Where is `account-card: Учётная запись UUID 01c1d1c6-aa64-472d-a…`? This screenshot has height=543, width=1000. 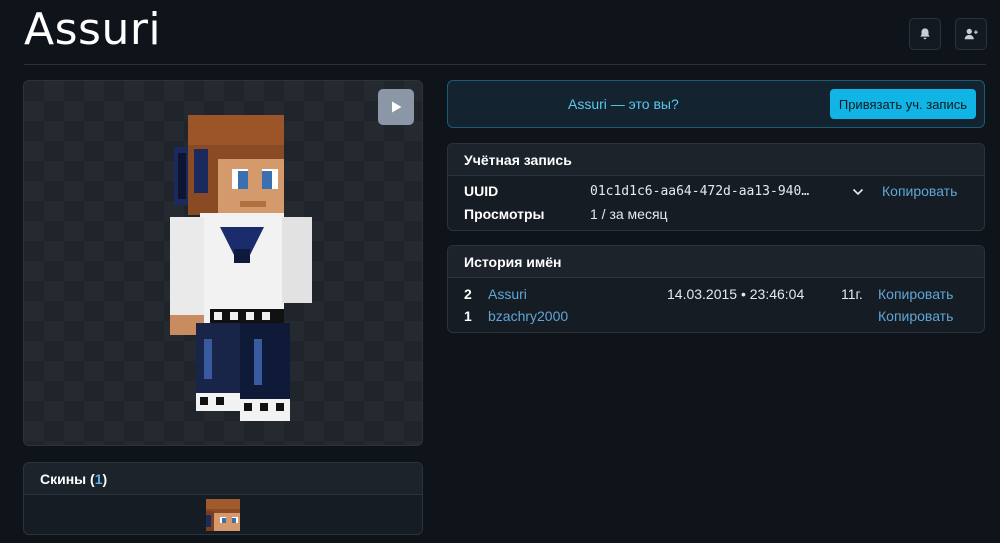 account-card: Учётная запись UUID 01c1d1c6-aa64-472d-a… is located at coordinates (716, 187).